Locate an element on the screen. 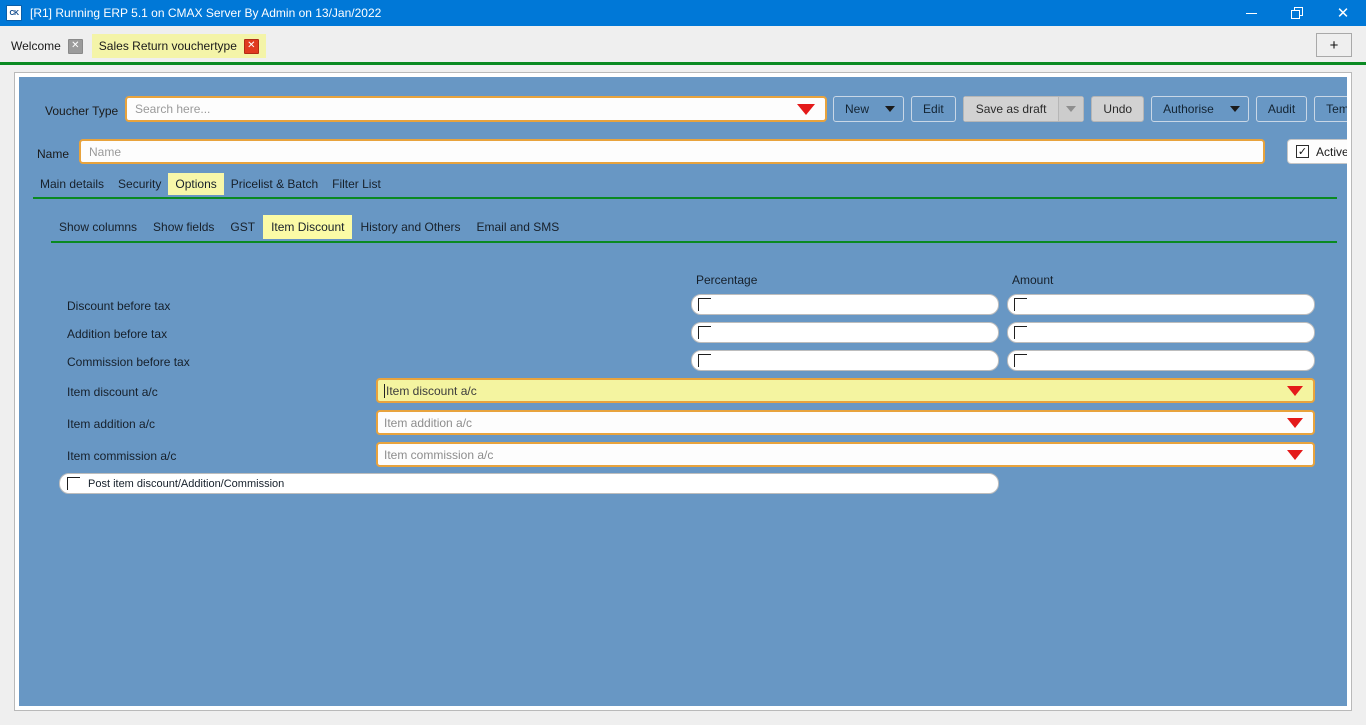 The width and height of the screenshot is (1366, 725). authorise-button: Authorise is located at coordinates (1200, 109).